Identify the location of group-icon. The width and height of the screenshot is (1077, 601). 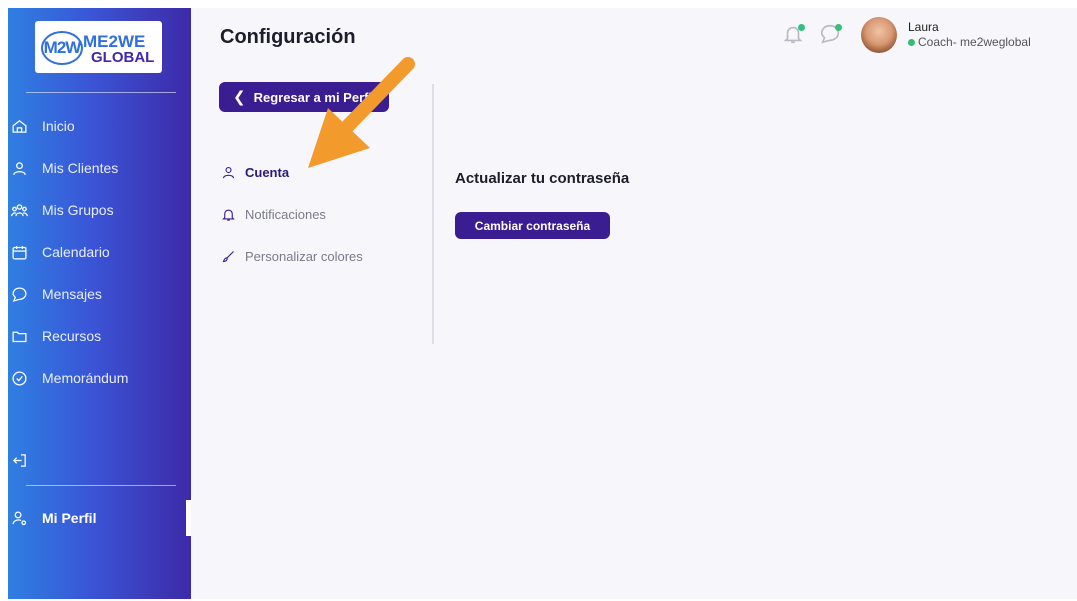
(19, 210).